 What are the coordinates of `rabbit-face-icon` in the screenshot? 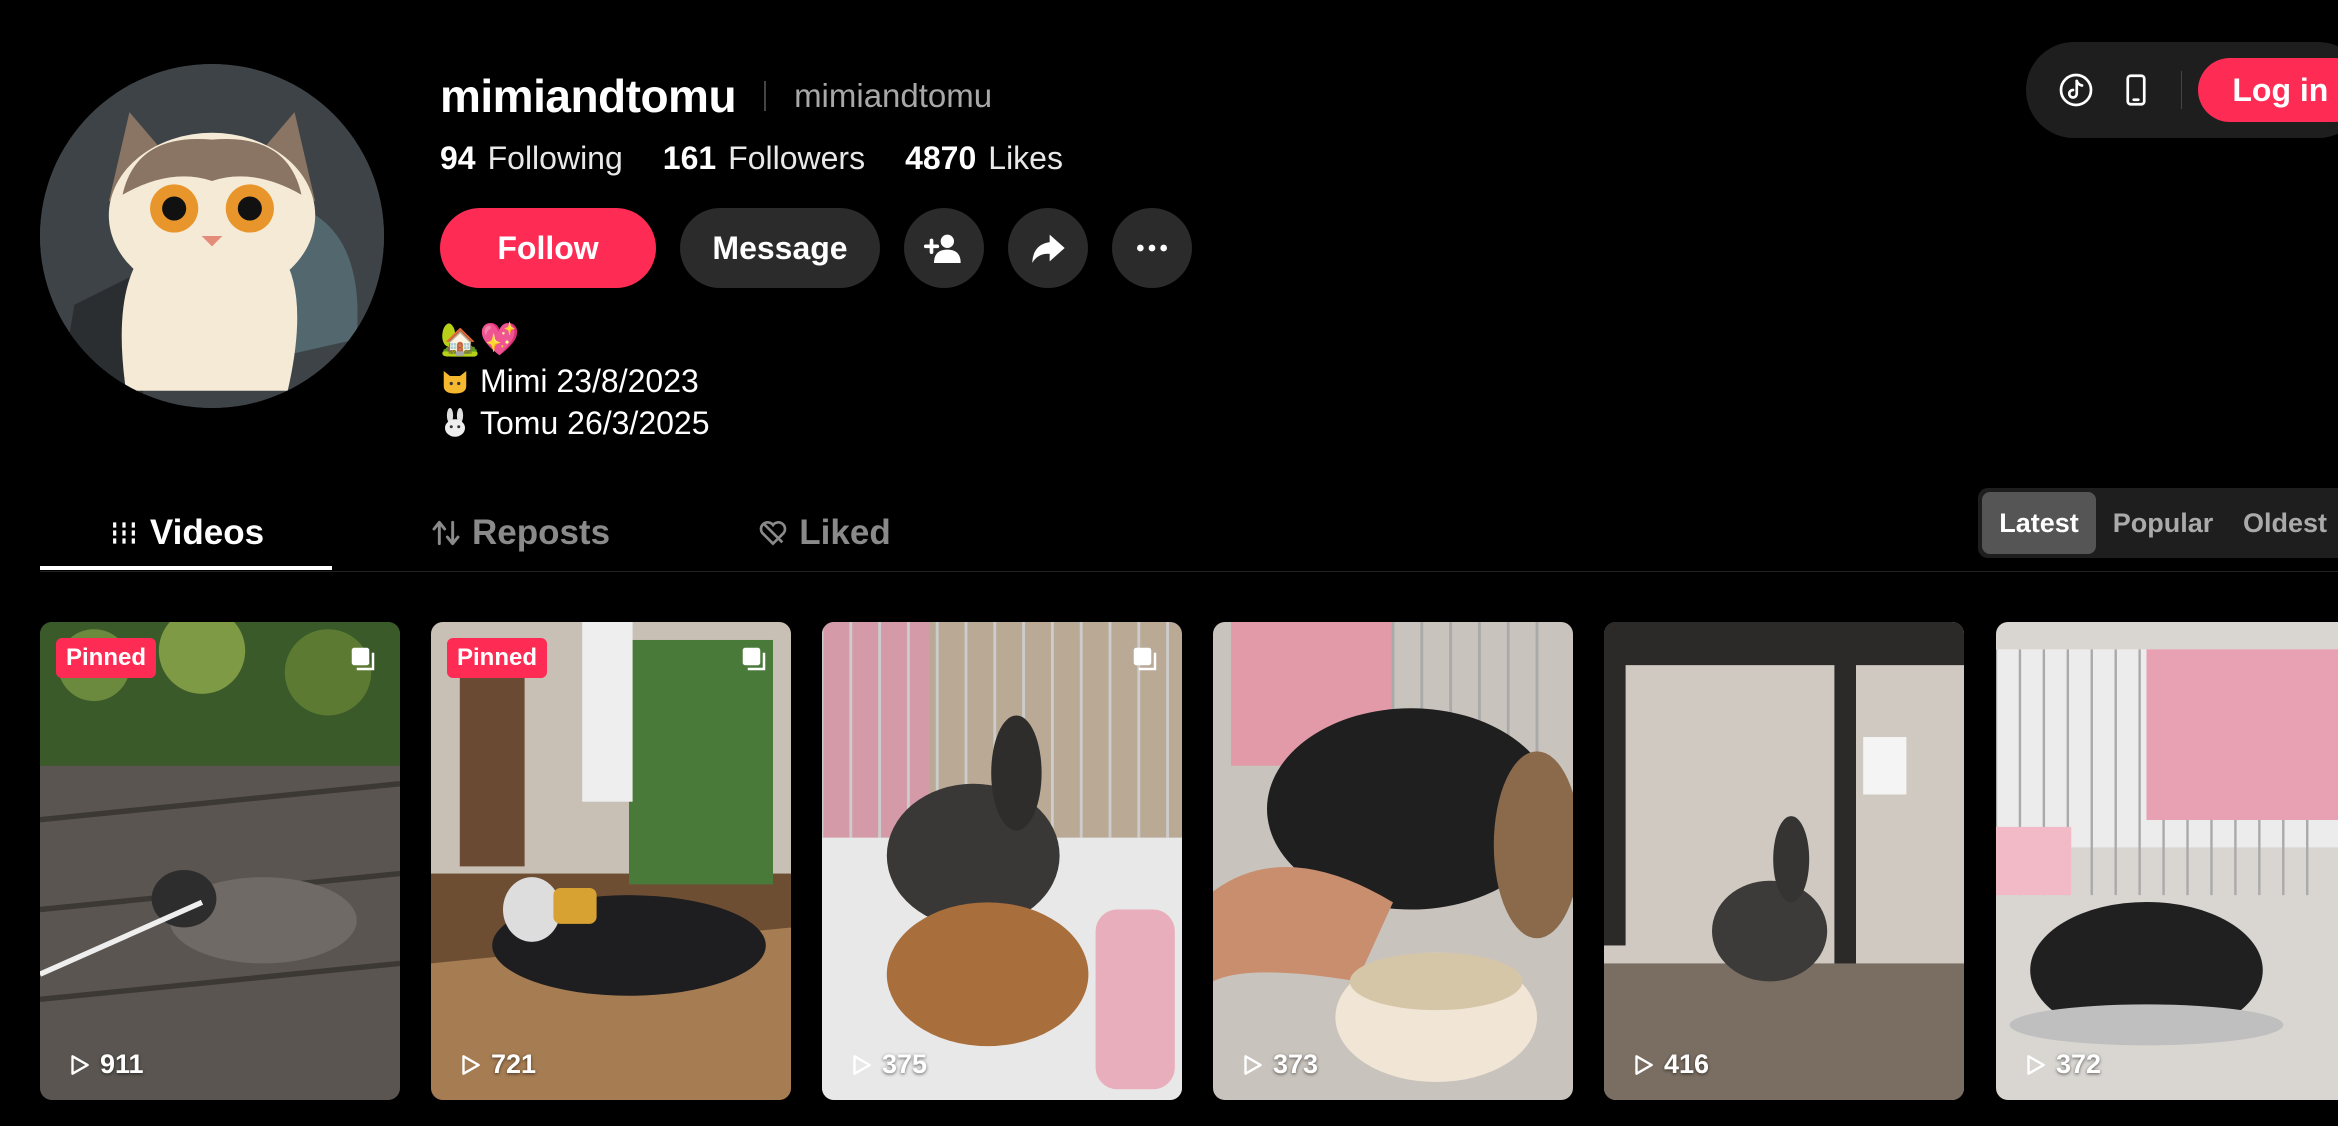 It's located at (455, 422).